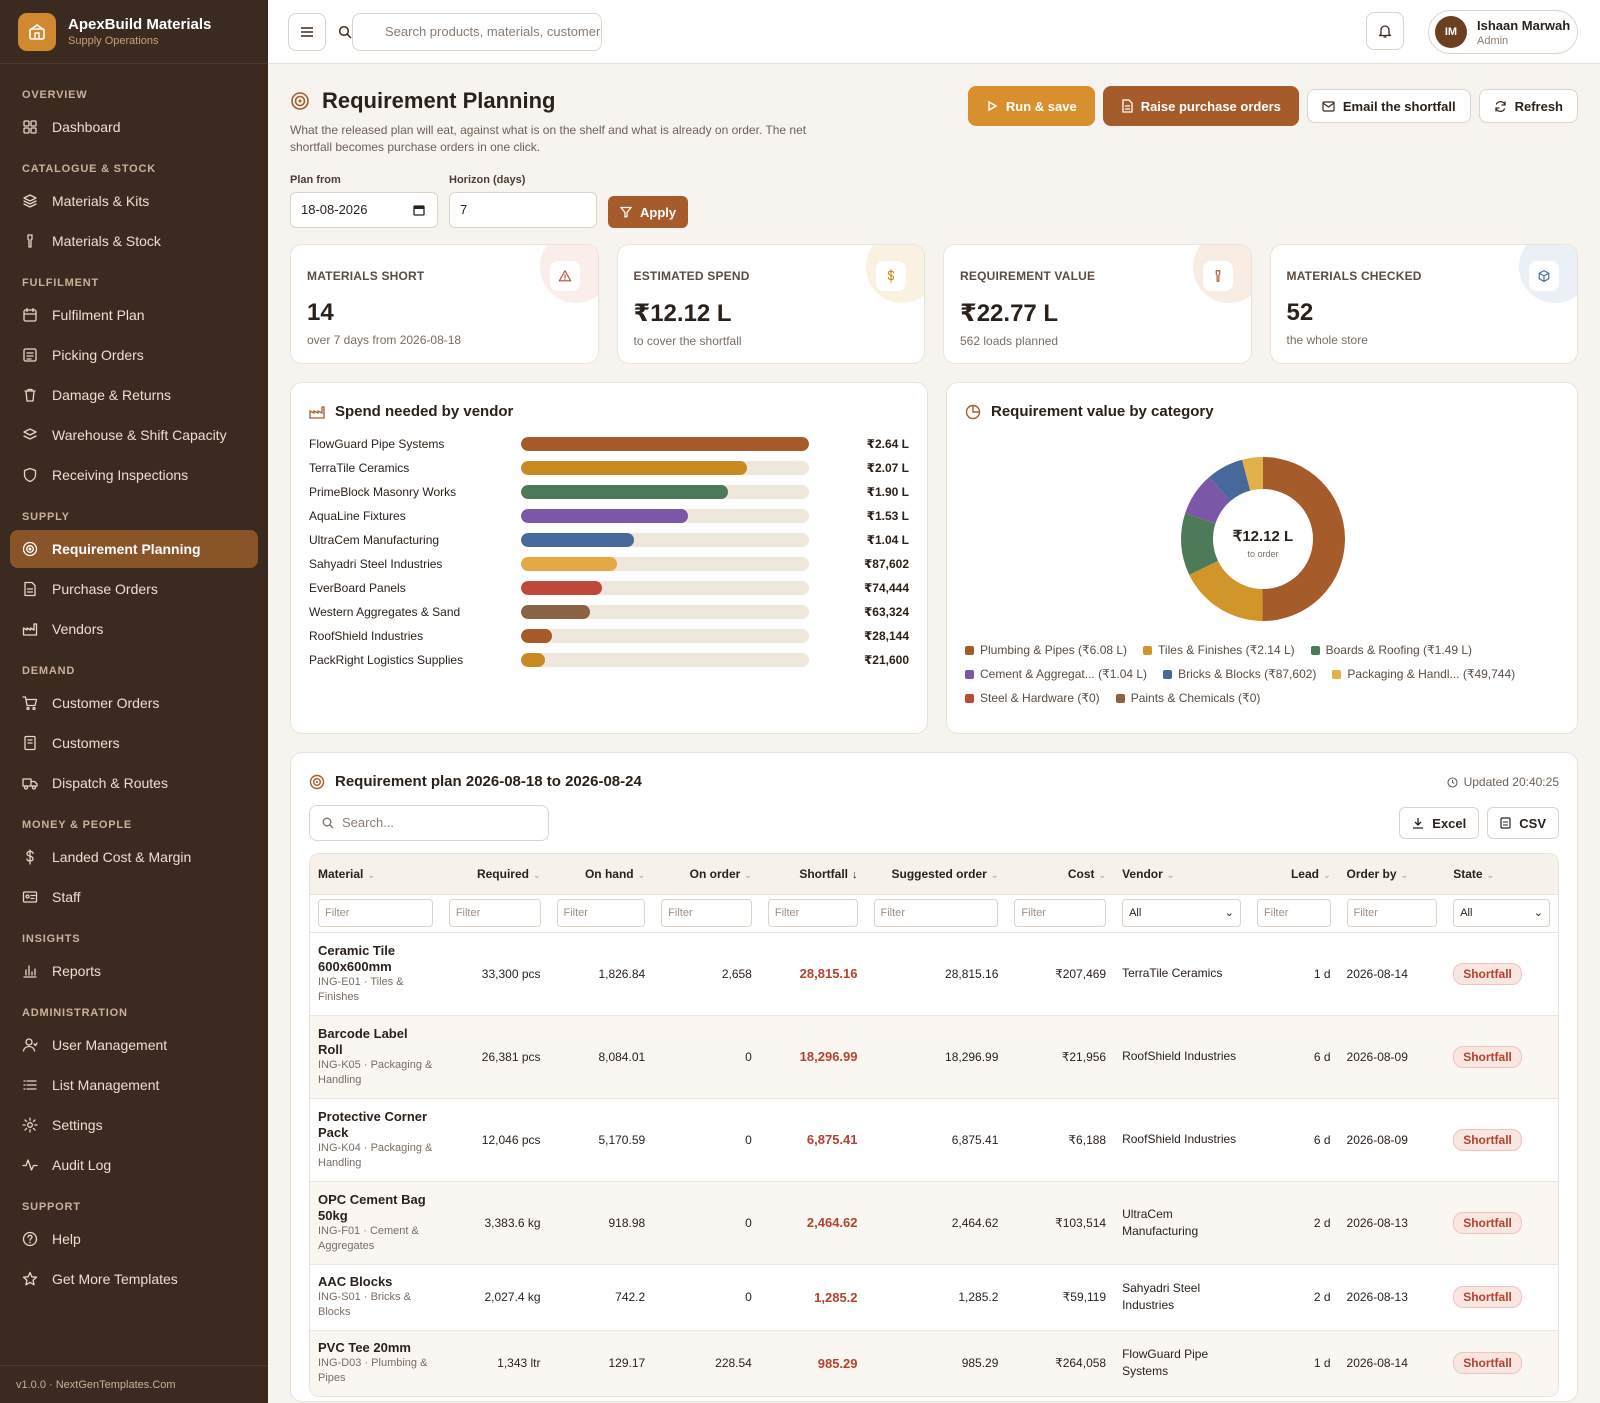  I want to click on lead-value: 2 d, so click(1322, 1297).